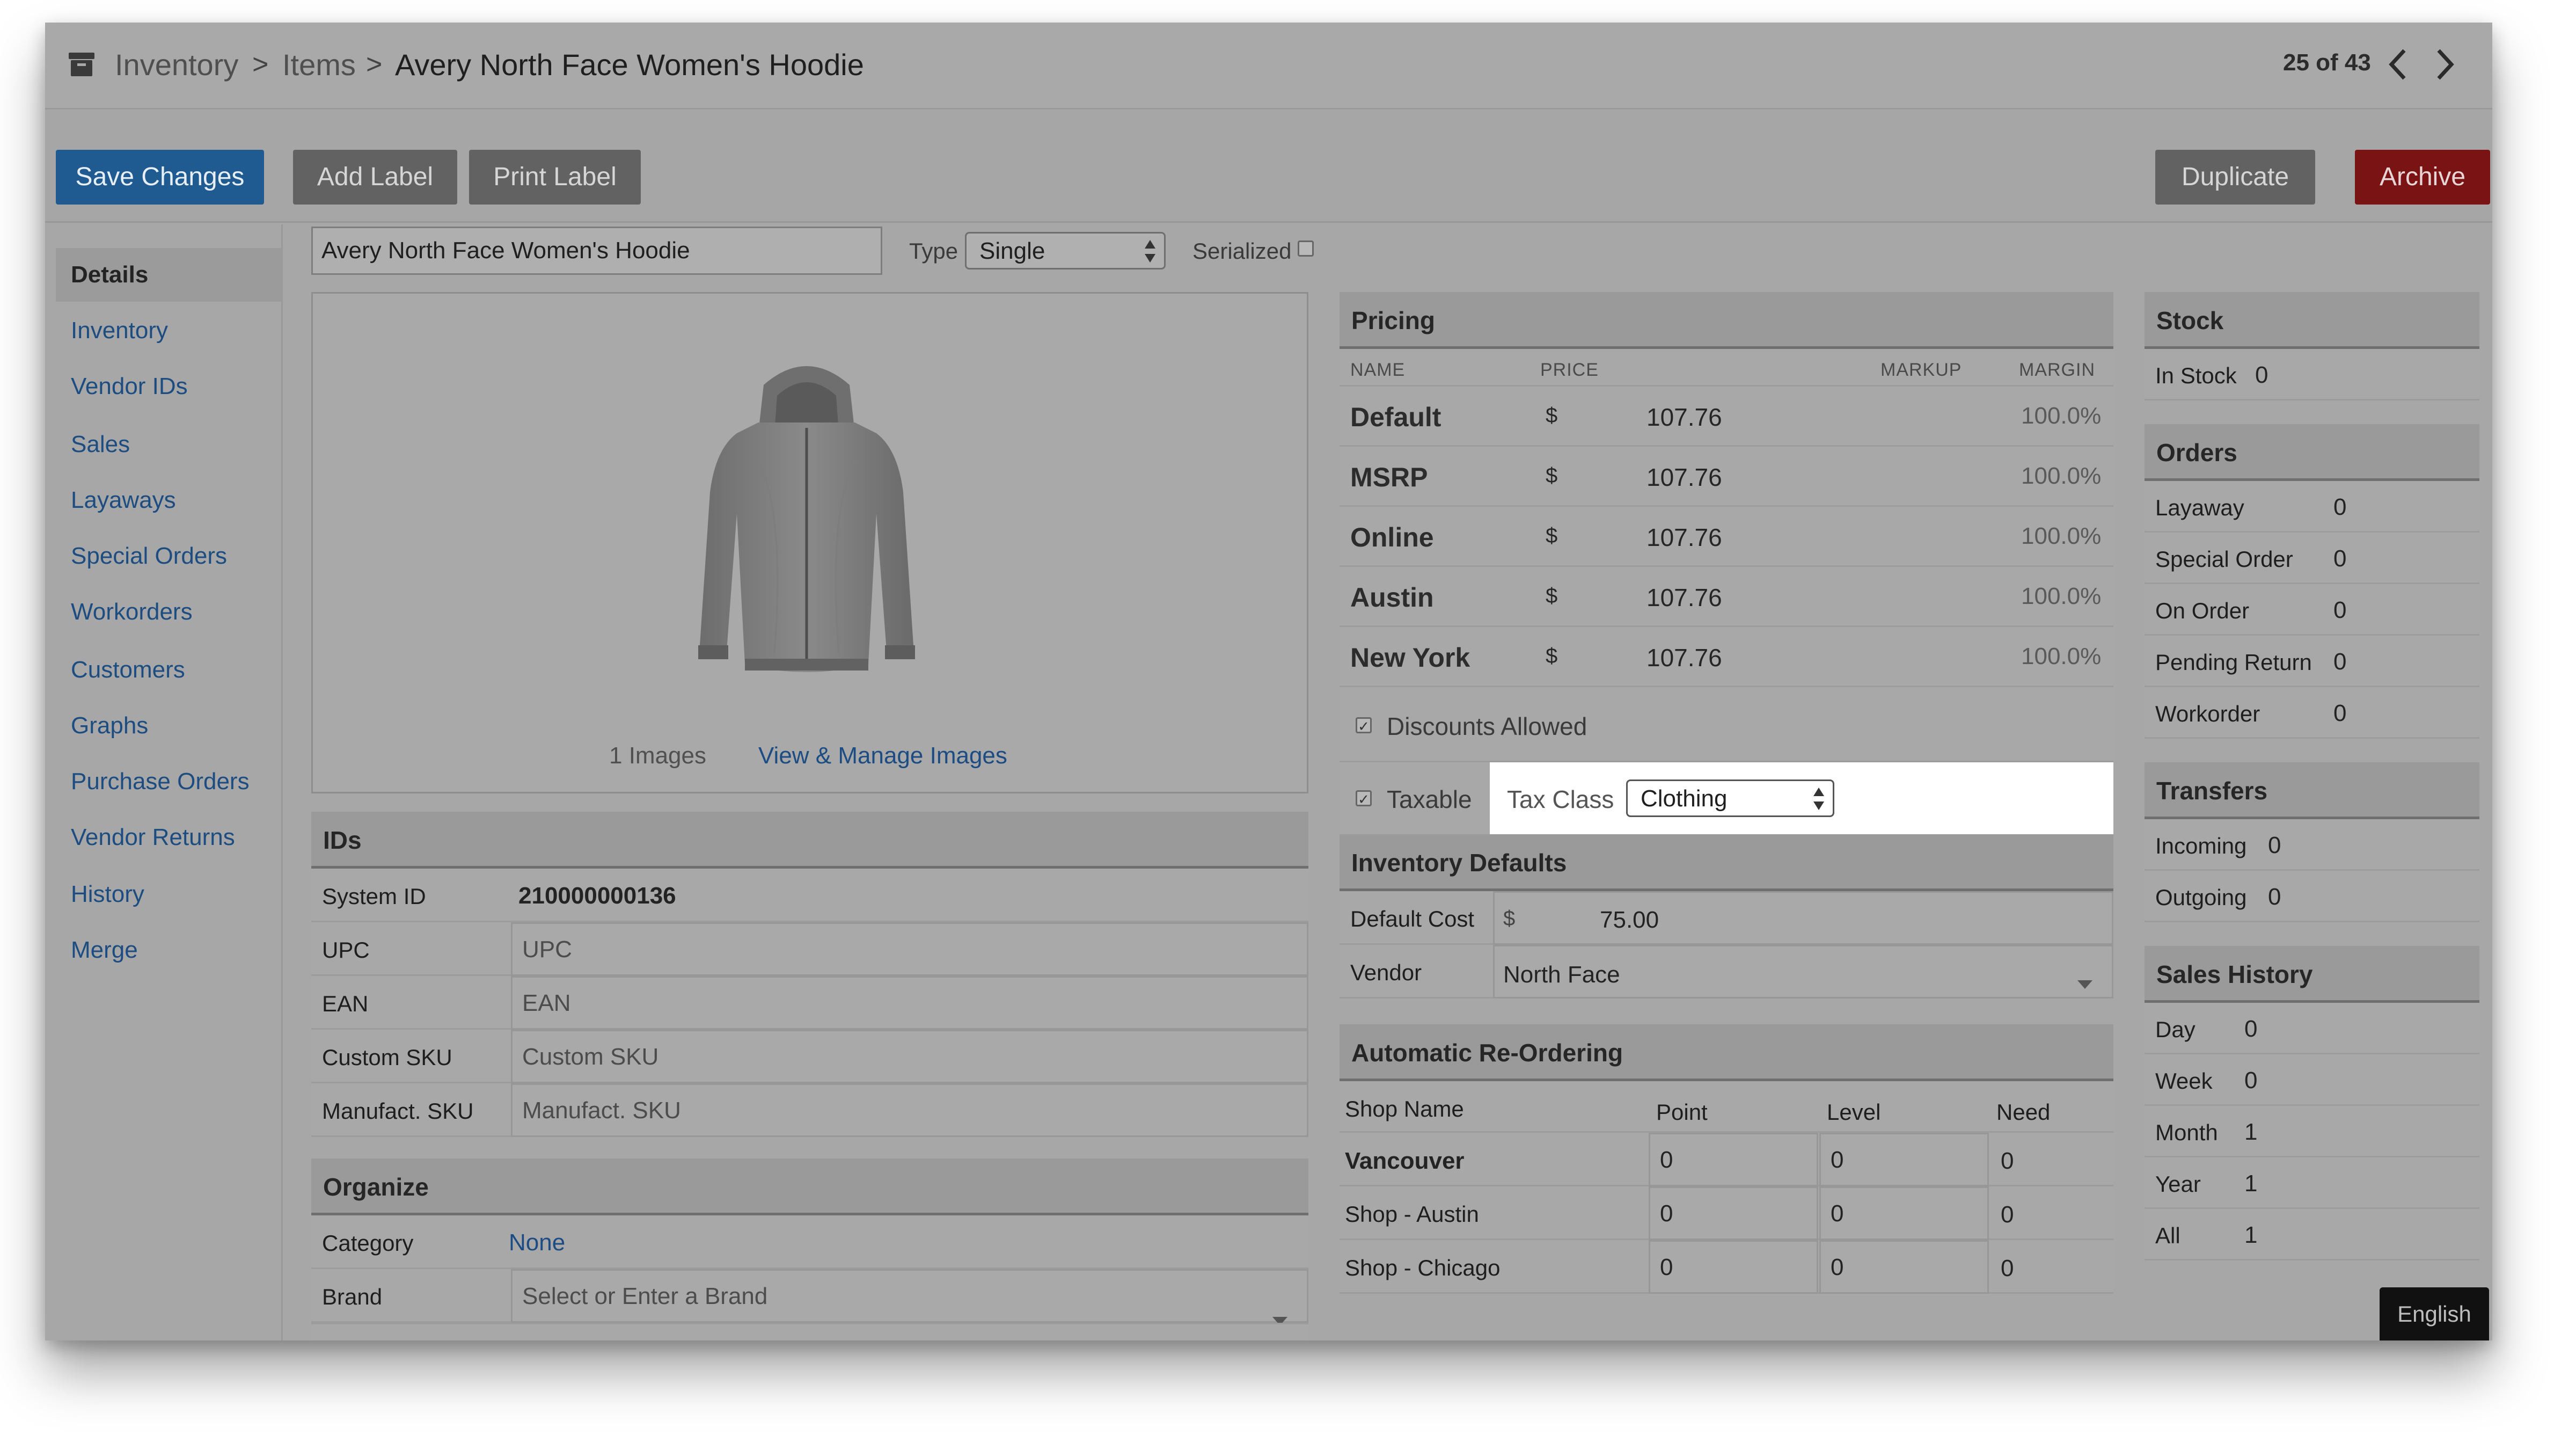  Describe the element at coordinates (2057, 370) in the screenshot. I see `column-header: MARGIN` at that location.